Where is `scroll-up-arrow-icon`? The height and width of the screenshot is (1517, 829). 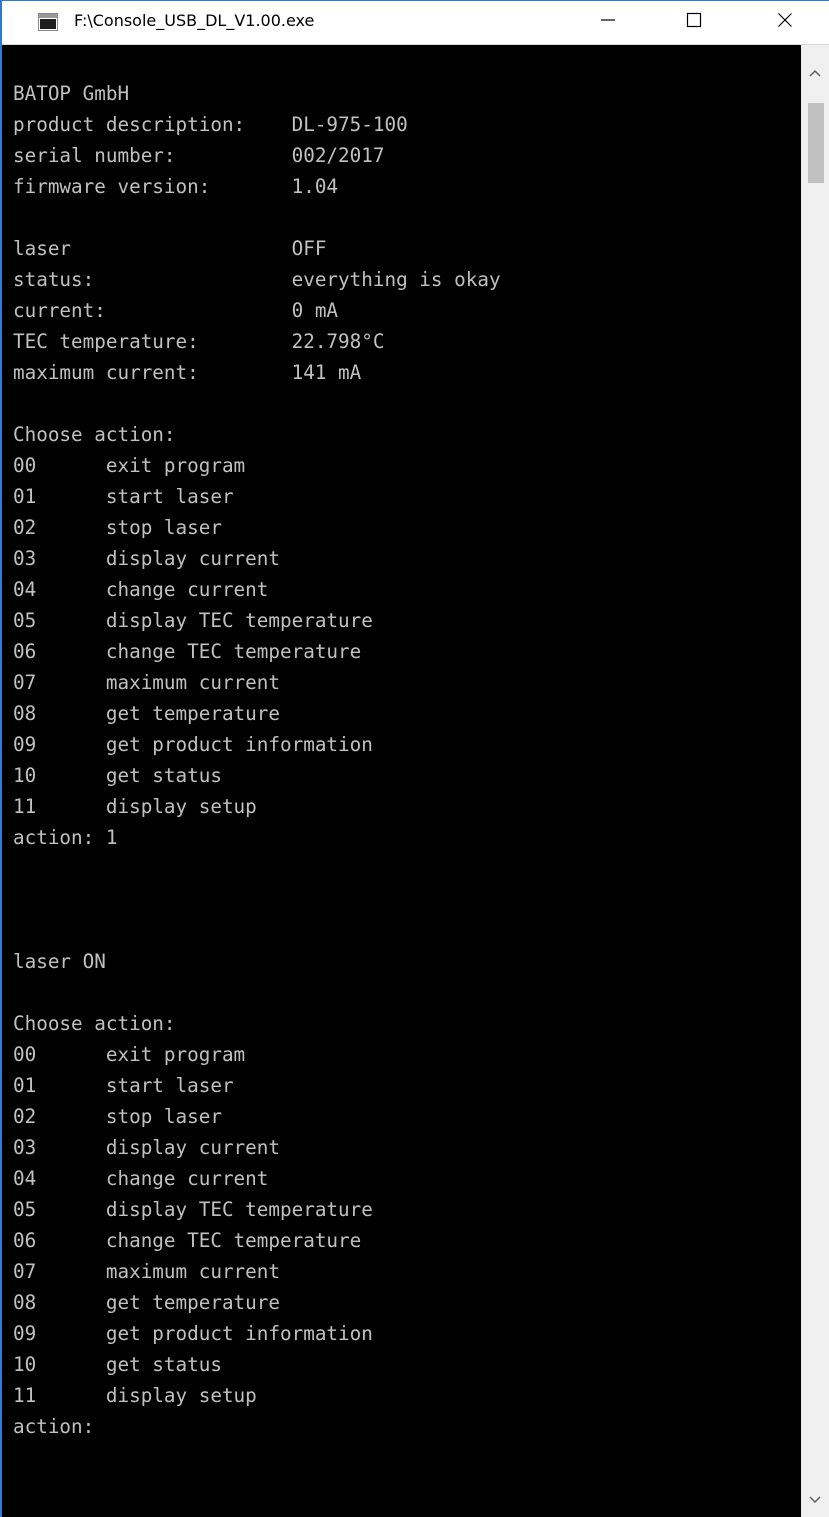
scroll-up-arrow-icon is located at coordinates (815, 73).